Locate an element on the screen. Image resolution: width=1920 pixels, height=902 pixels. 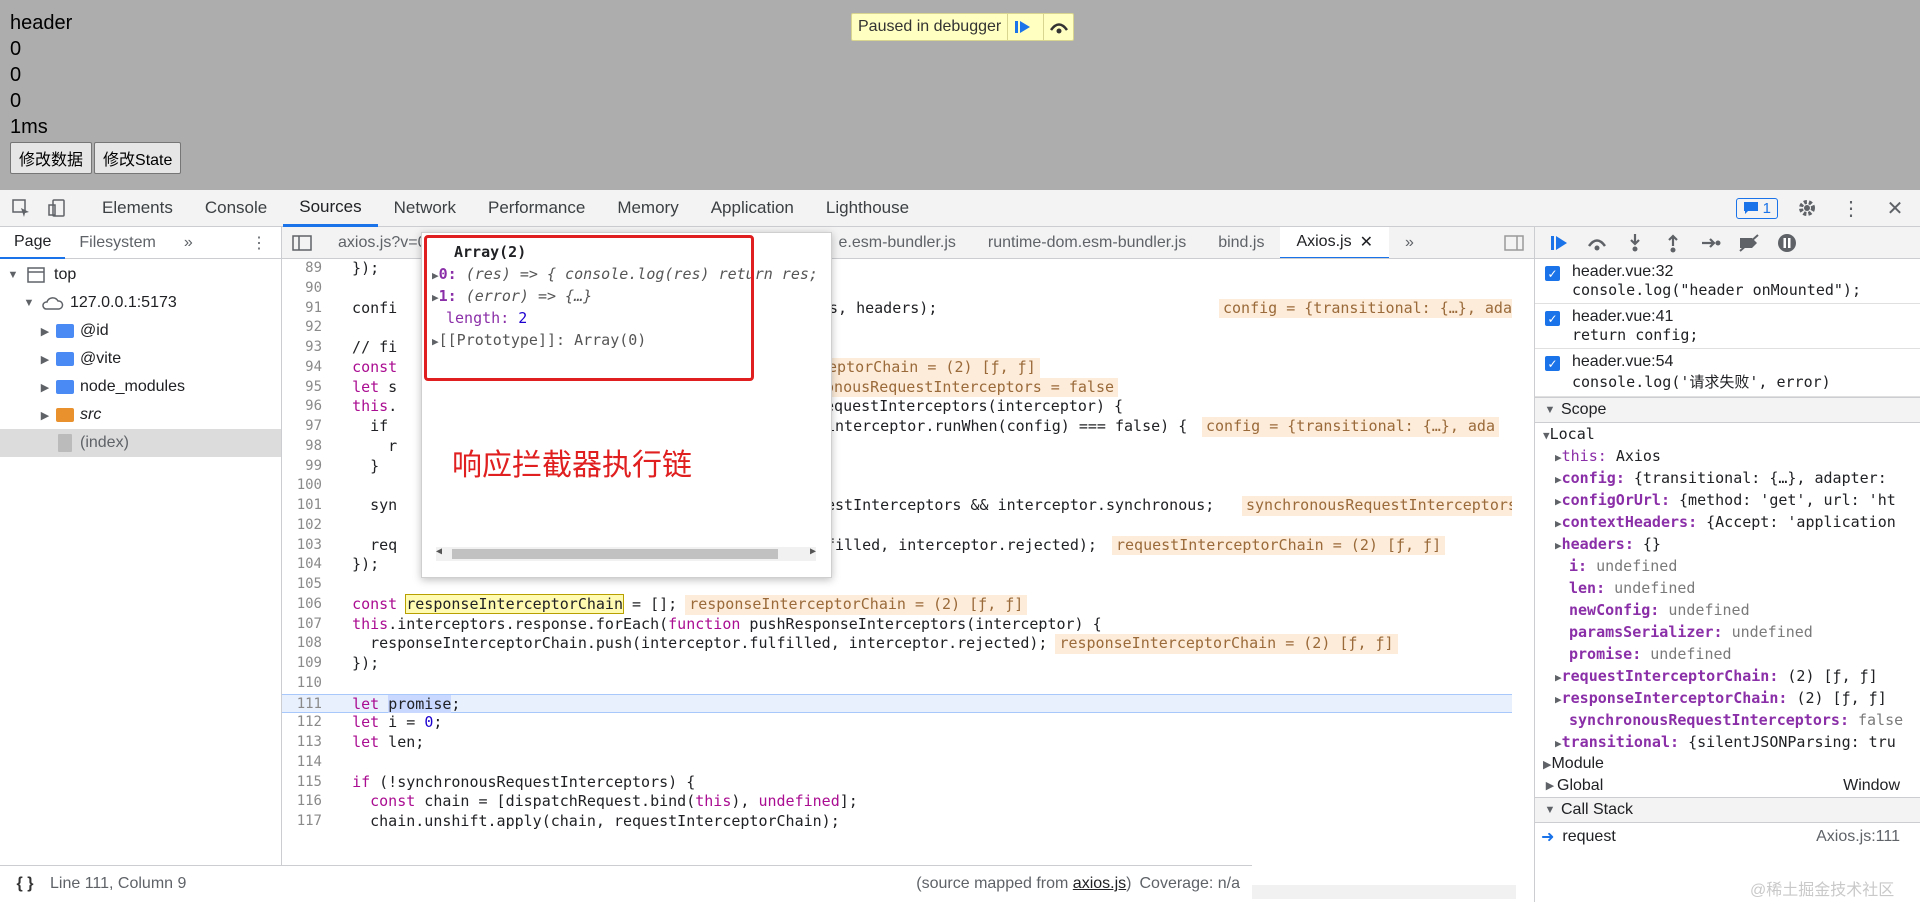
breakpoint-item: ✓ header.vue:41 return config; is located at coordinates (1727, 326).